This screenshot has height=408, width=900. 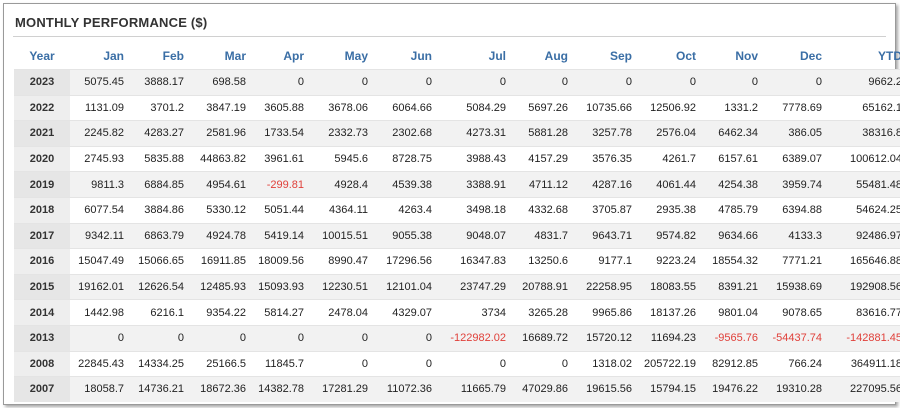 I want to click on value-cell-jul: -122982.02, so click(x=473, y=338).